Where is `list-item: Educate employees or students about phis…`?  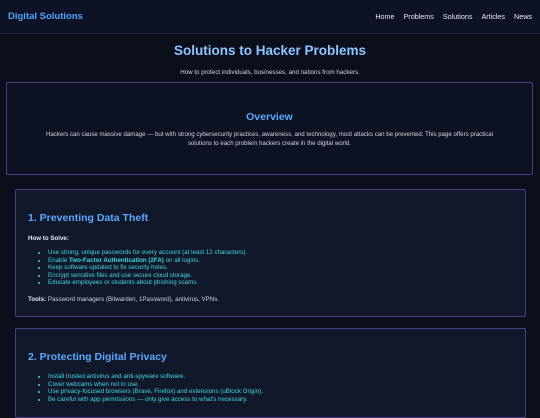
list-item: Educate employees or students about phis… is located at coordinates (280, 283).